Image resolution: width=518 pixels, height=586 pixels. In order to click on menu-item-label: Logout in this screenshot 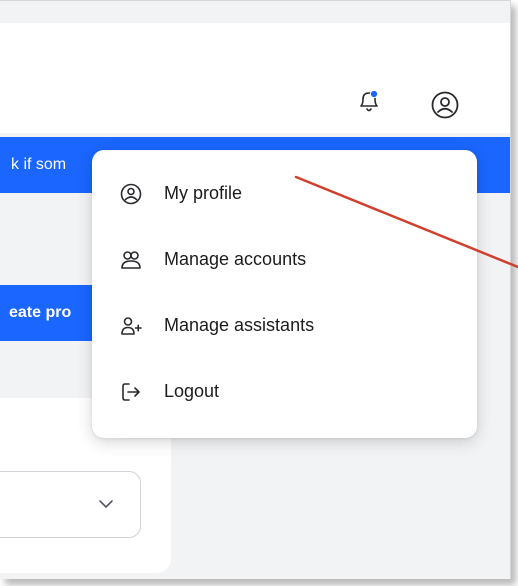, I will do `click(192, 391)`.